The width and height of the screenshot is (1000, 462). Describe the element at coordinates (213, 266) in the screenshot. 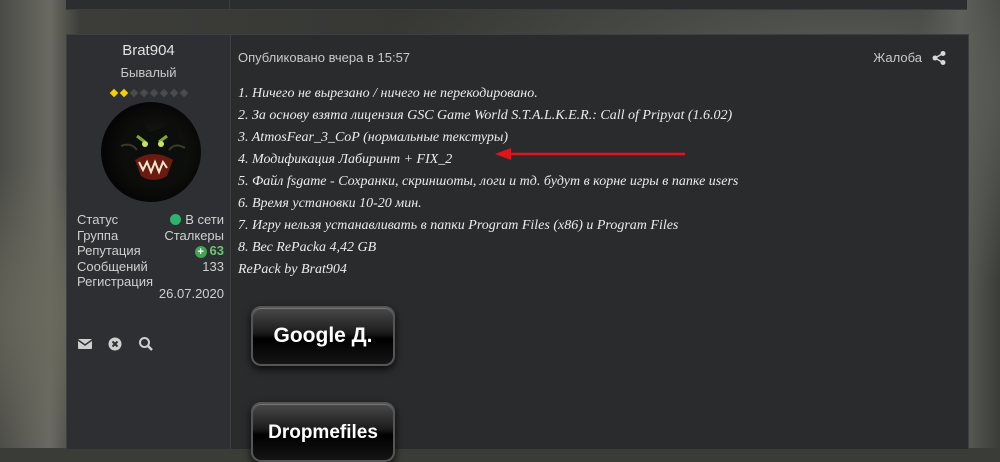

I see `stat-value: 133` at that location.